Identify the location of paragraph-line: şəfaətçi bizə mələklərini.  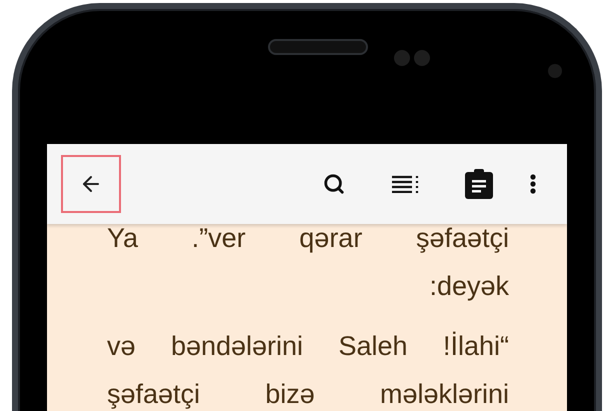
(308, 394).